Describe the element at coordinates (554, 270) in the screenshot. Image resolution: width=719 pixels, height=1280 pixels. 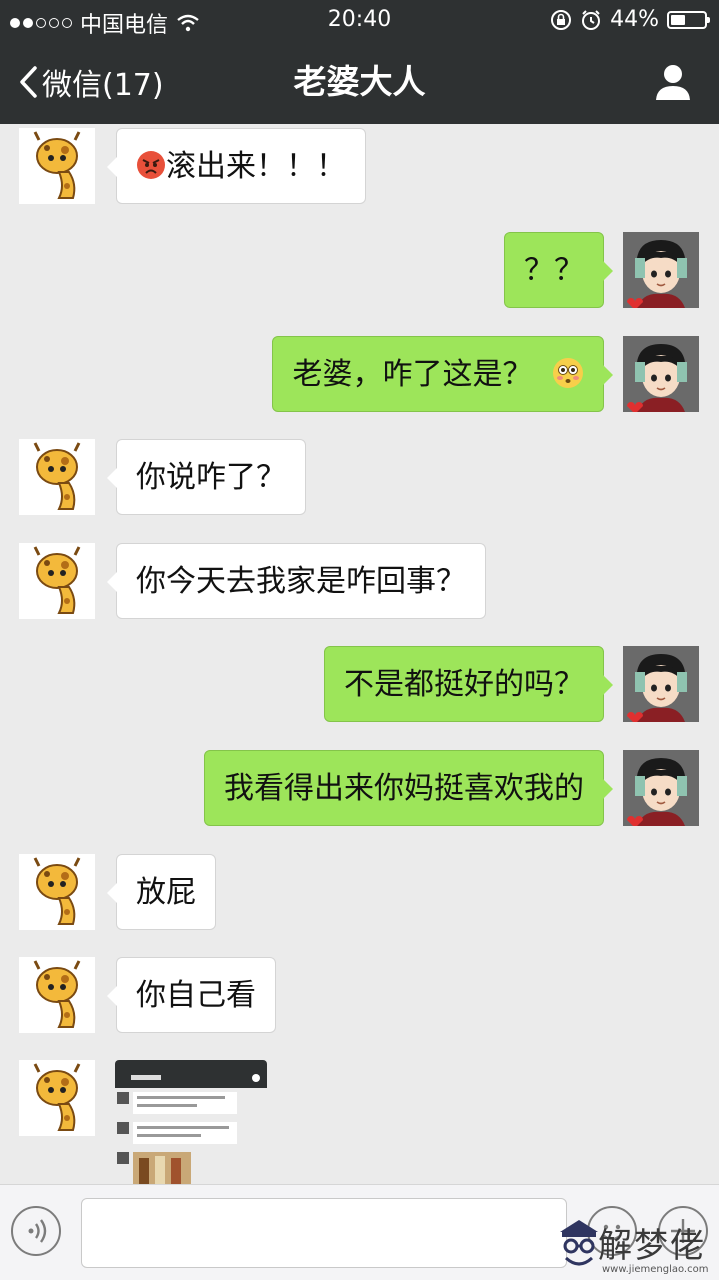
I see `message-text: ？？` at that location.